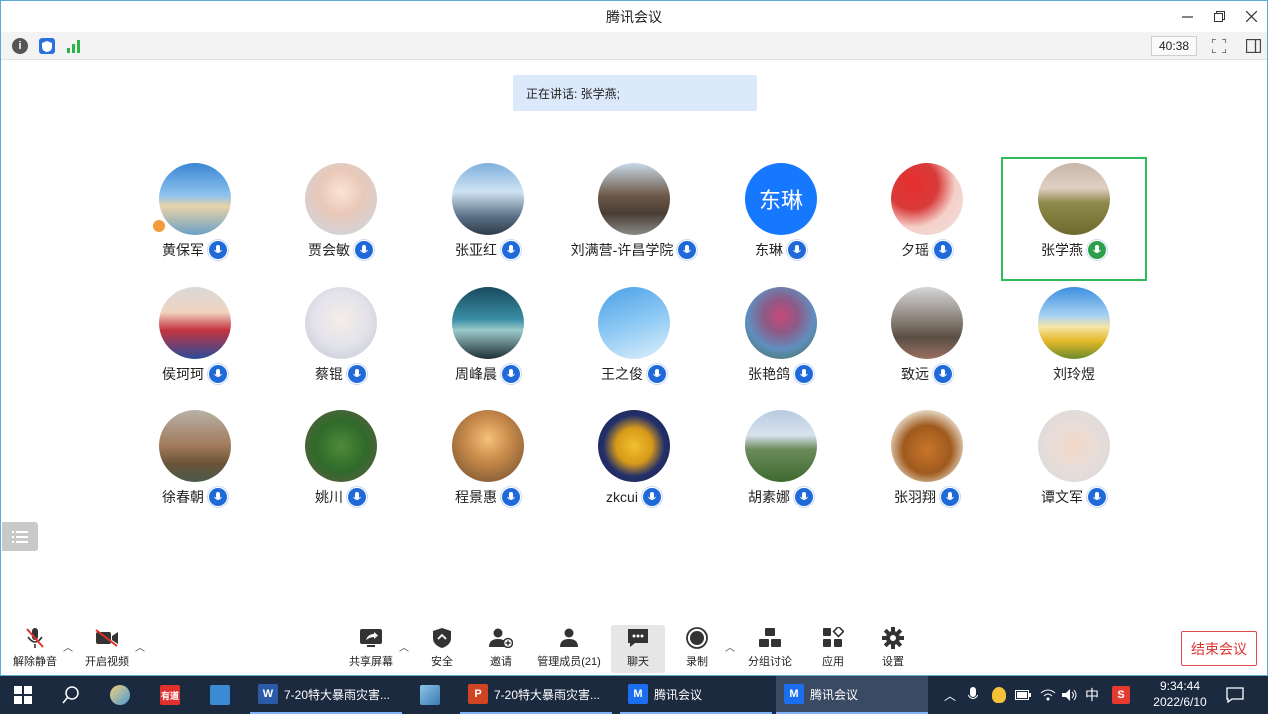 This screenshot has height=714, width=1268. What do you see at coordinates (1074, 219) in the screenshot?
I see `participant-tile-active-speaker: 张学燕` at bounding box center [1074, 219].